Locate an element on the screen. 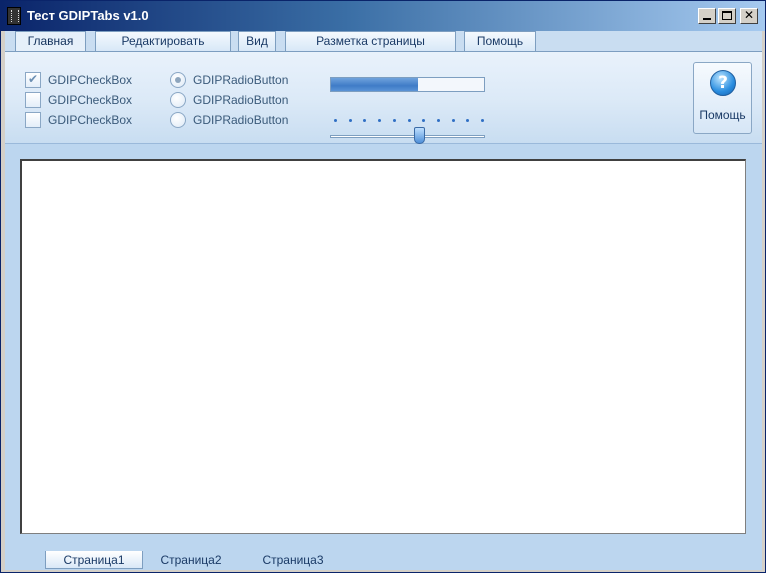 This screenshot has width=766, height=573. minimize-icon is located at coordinates (707, 19).